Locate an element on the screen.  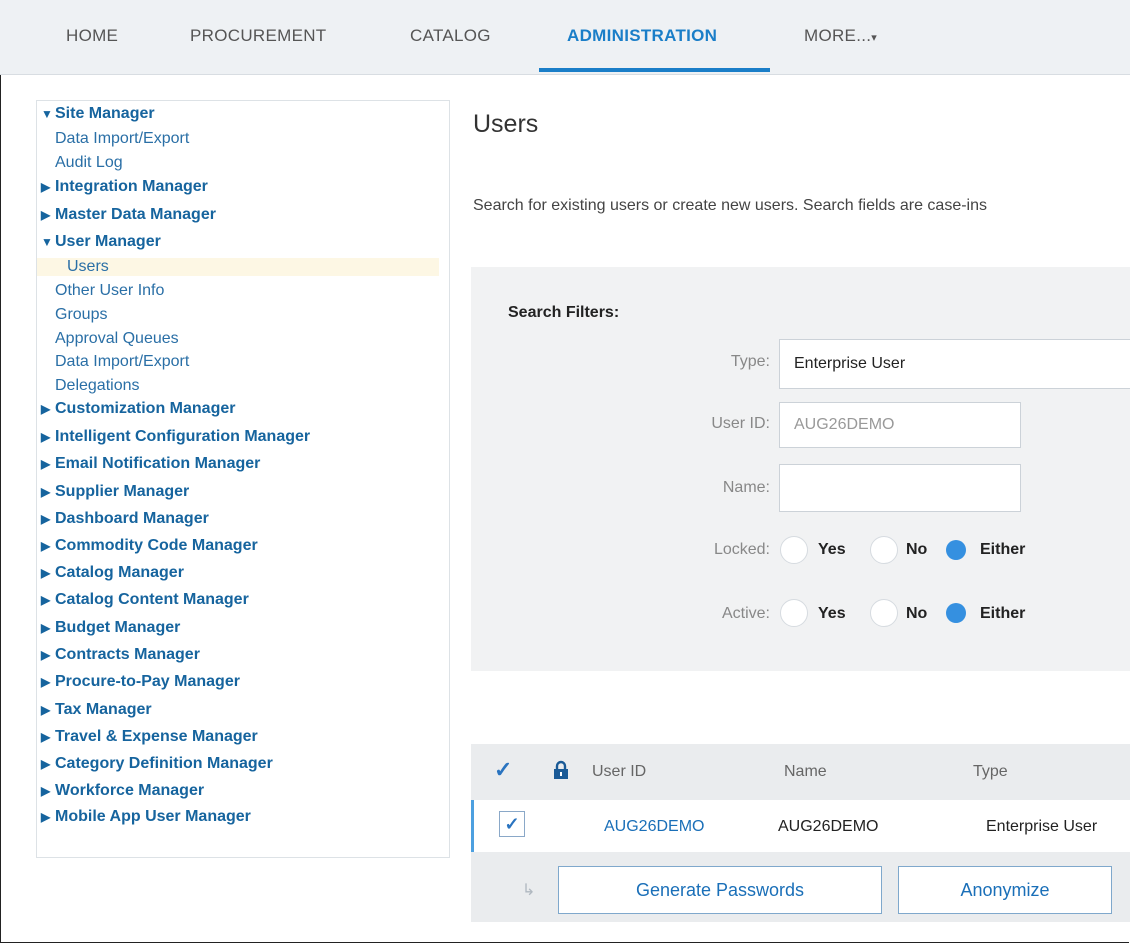
sidebar-item-integration-manager: ▶ Integration Manager is located at coordinates (124, 187).